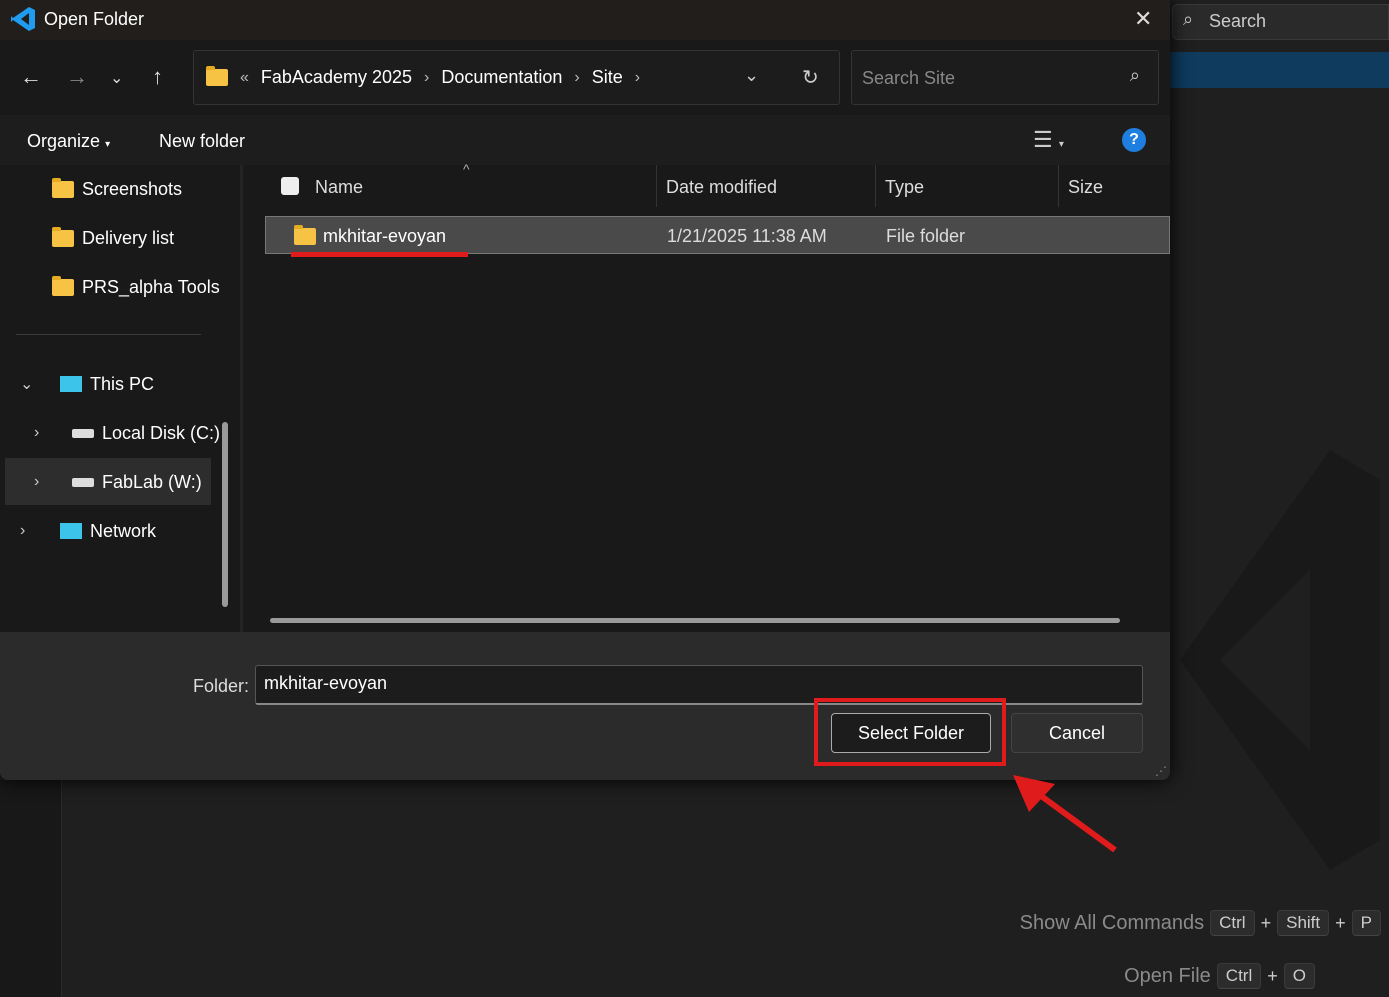  What do you see at coordinates (926, 236) in the screenshot?
I see `file-type: File folder` at bounding box center [926, 236].